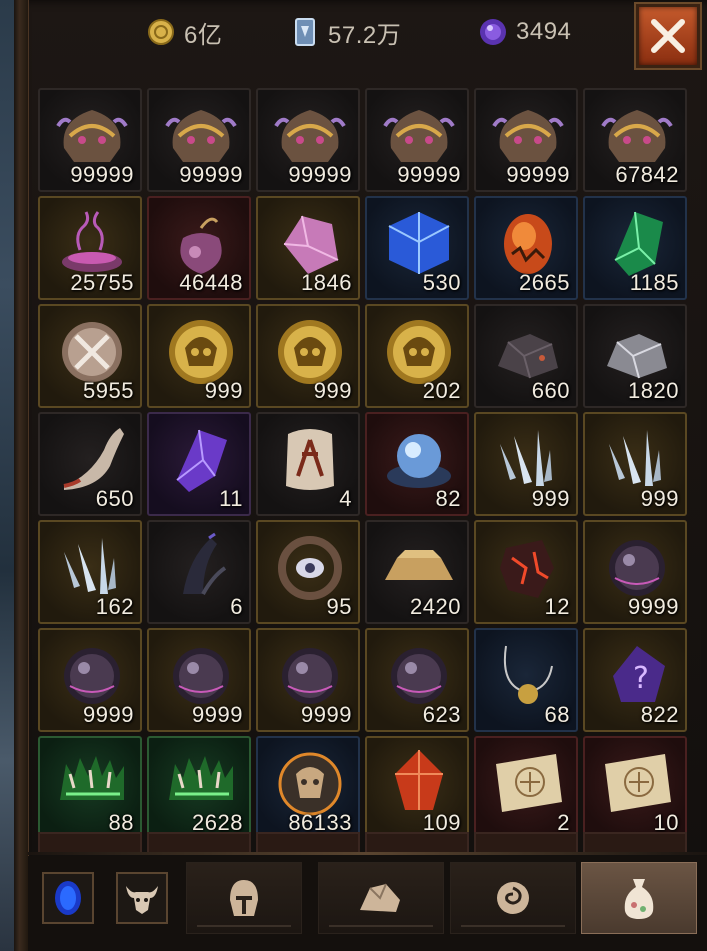 Image resolution: width=707 pixels, height=951 pixels. What do you see at coordinates (308, 464) in the screenshot?
I see `inventory-slot: 4` at bounding box center [308, 464].